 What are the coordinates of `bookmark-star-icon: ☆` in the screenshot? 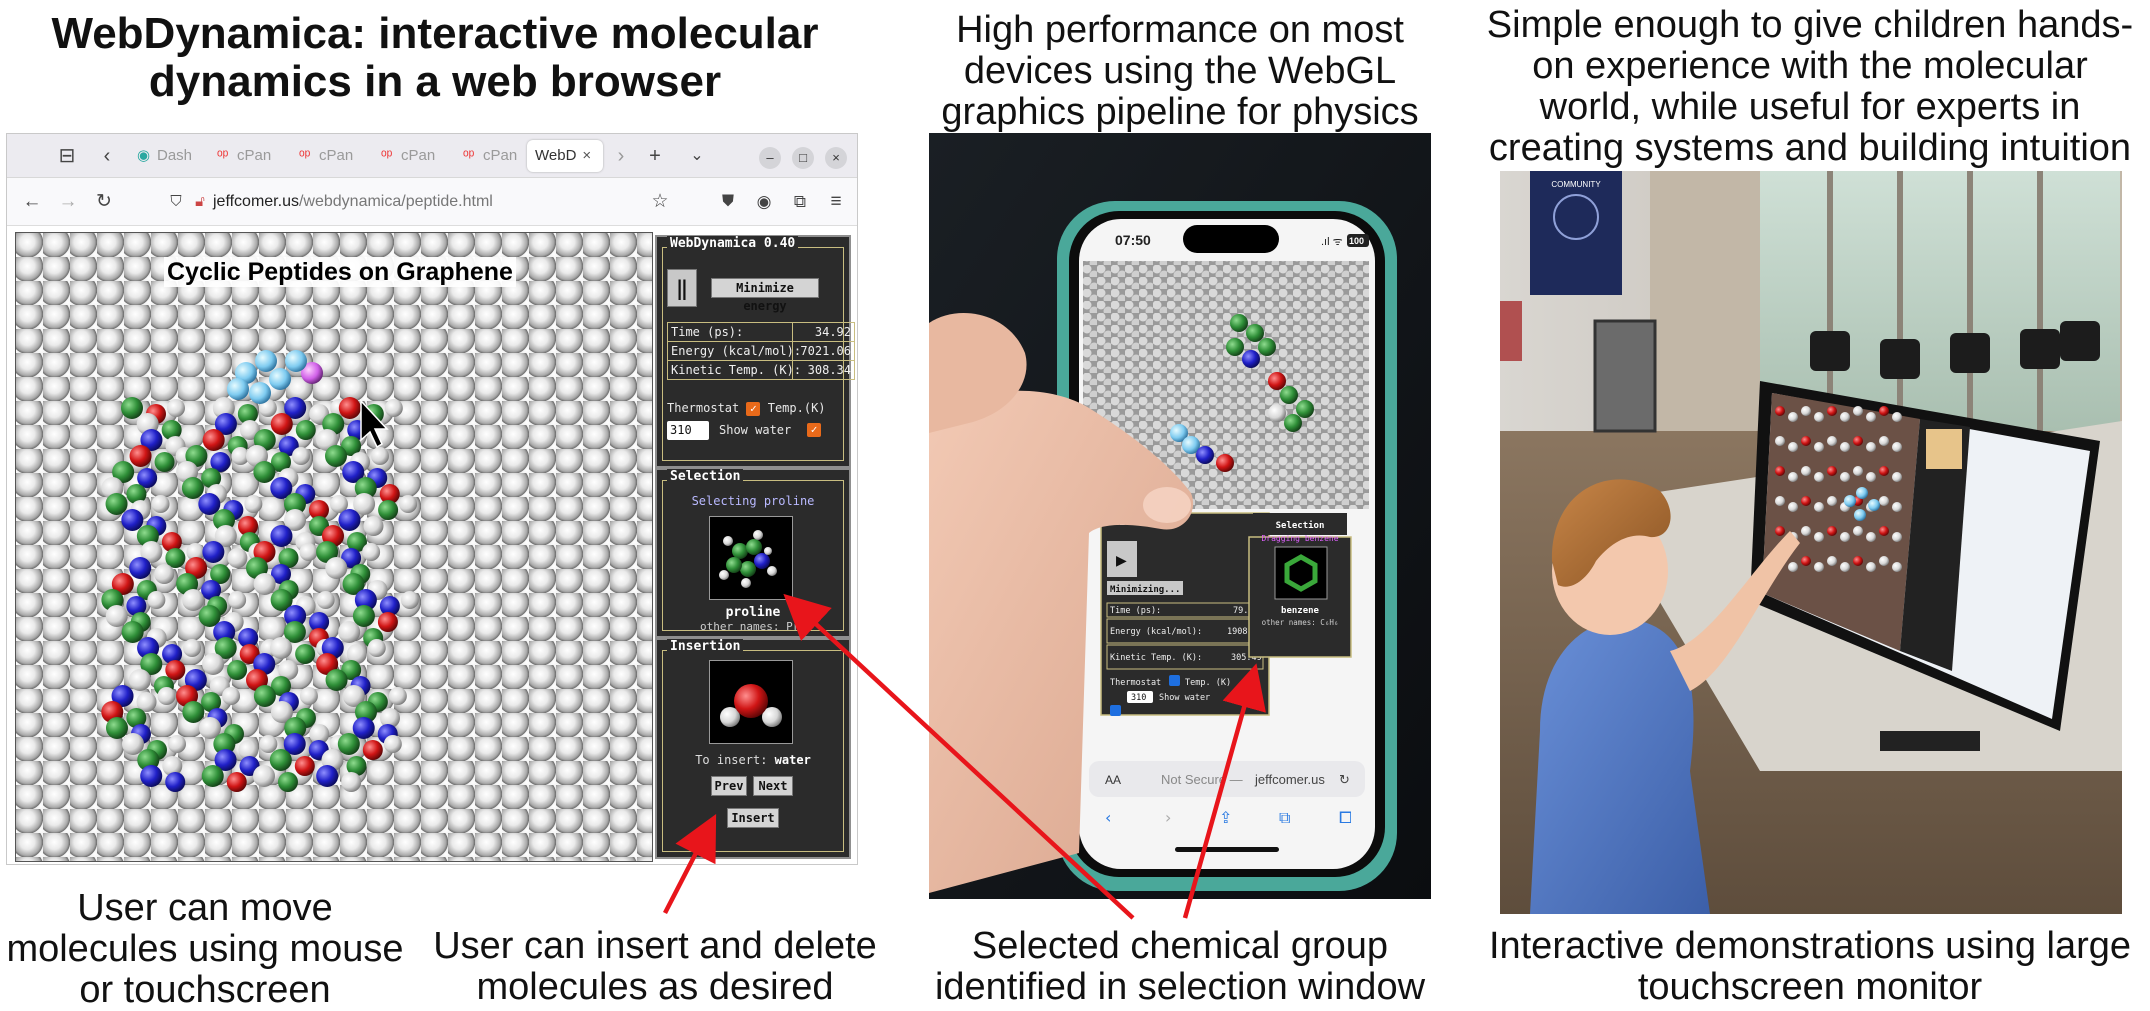 It's located at (660, 202).